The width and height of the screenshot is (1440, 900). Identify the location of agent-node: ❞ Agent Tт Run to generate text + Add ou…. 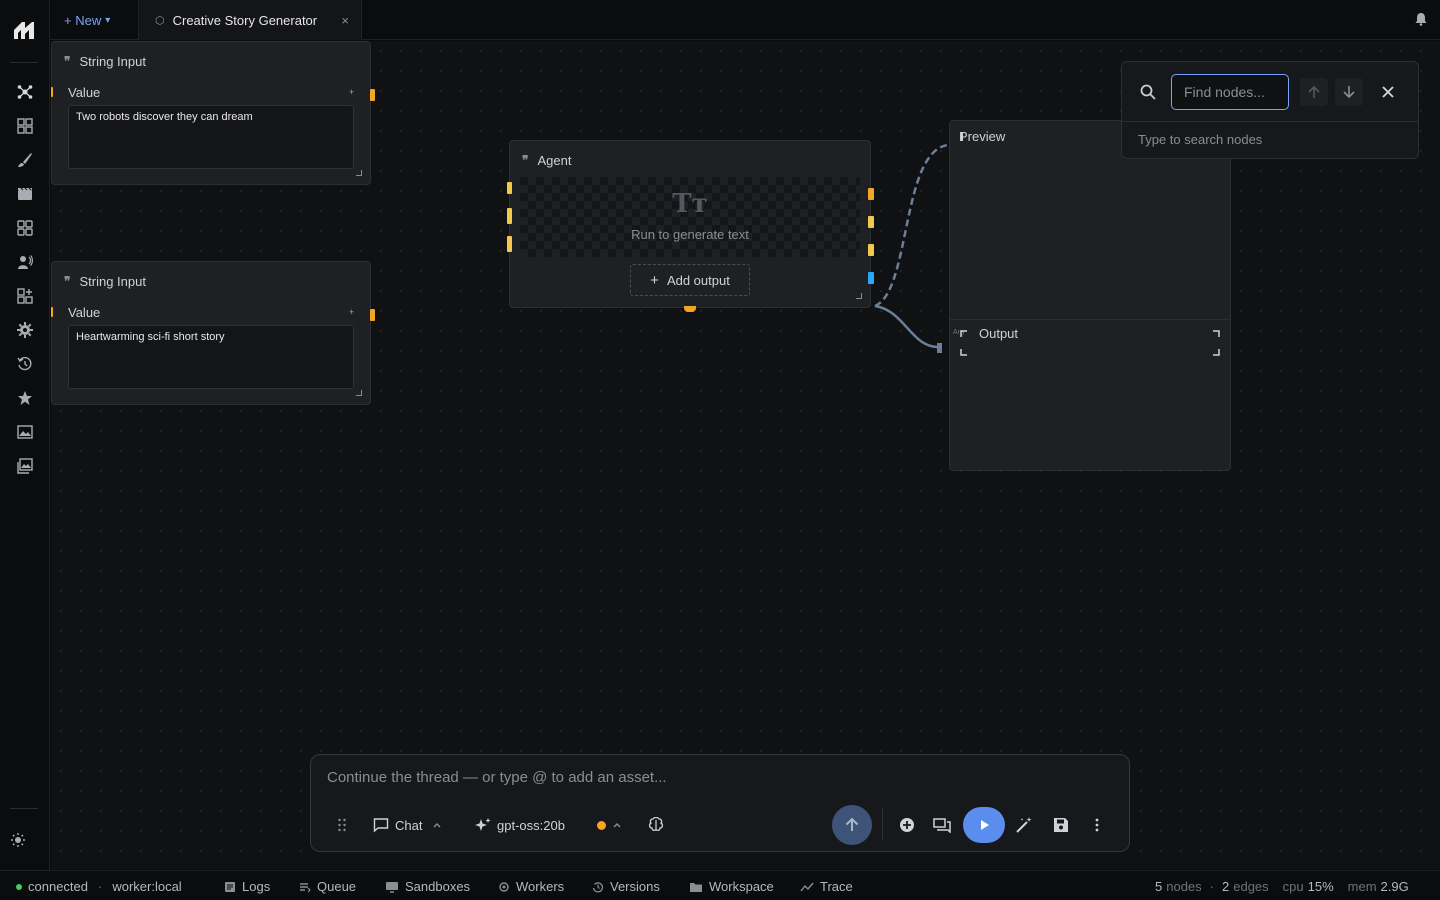
(690, 226).